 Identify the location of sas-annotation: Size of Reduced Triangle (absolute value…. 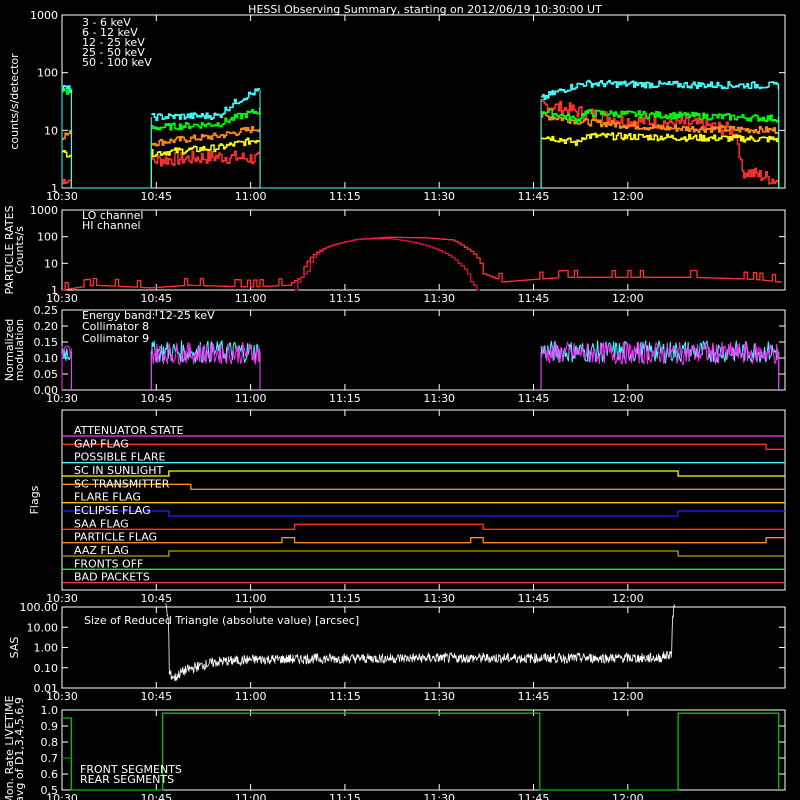
(221, 620).